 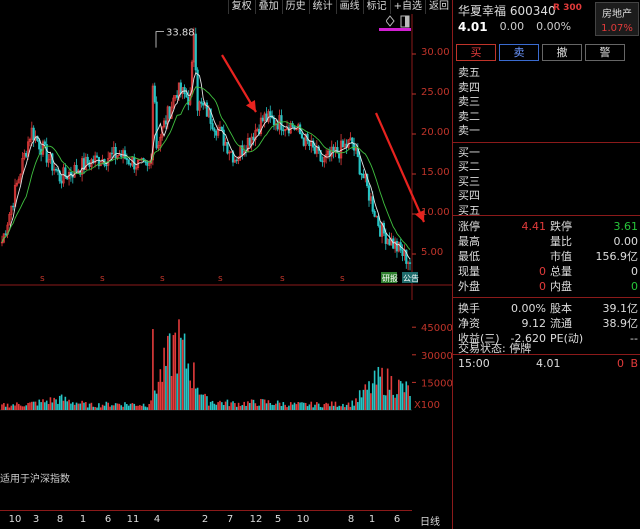 I want to click on stat-label: 股本, so click(x=561, y=308).